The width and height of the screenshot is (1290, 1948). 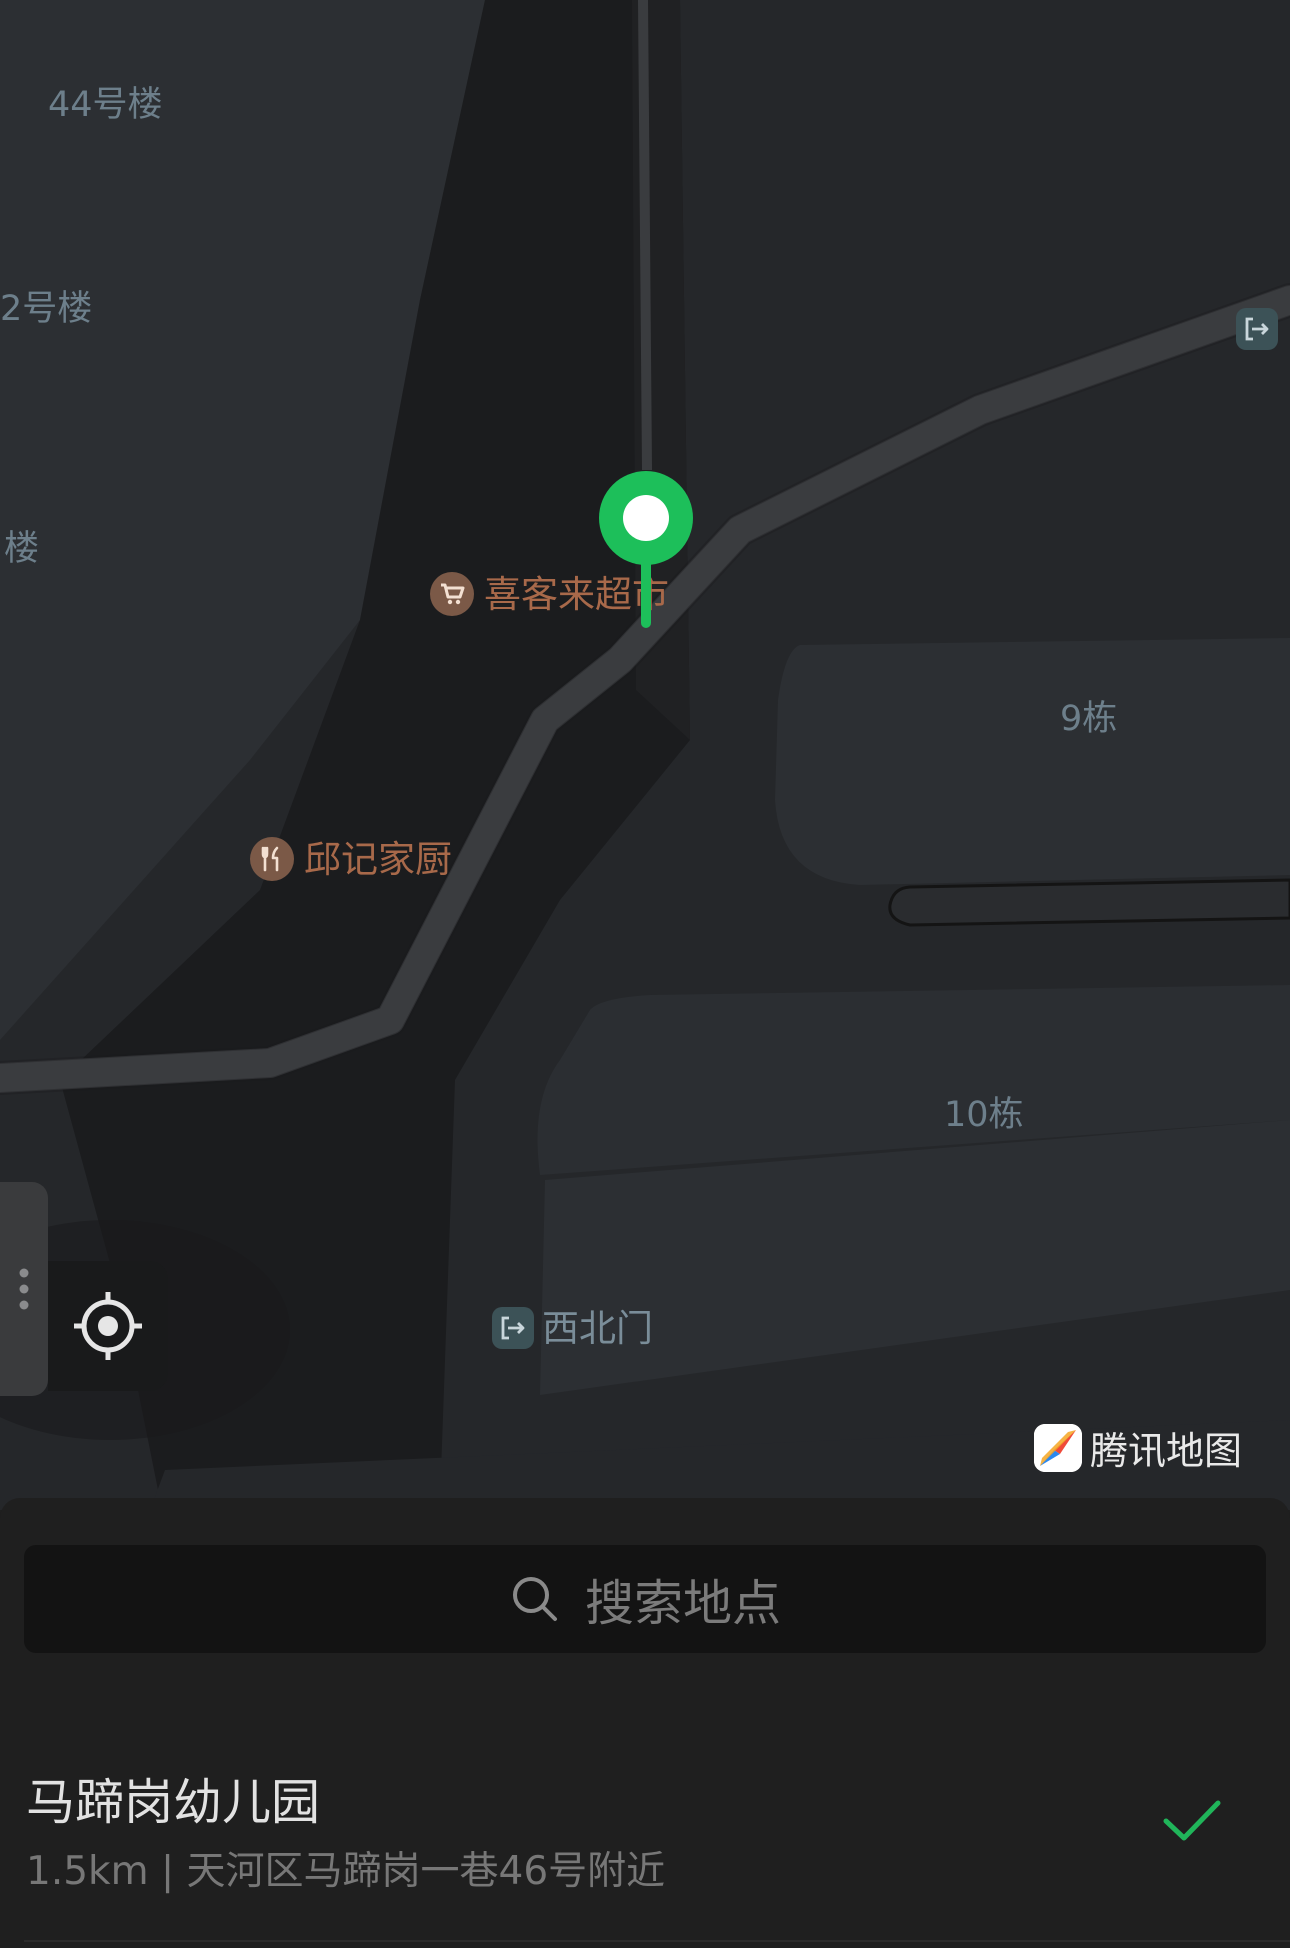 What do you see at coordinates (682, 1603) in the screenshot?
I see `search-placeholder: 搜索地点` at bounding box center [682, 1603].